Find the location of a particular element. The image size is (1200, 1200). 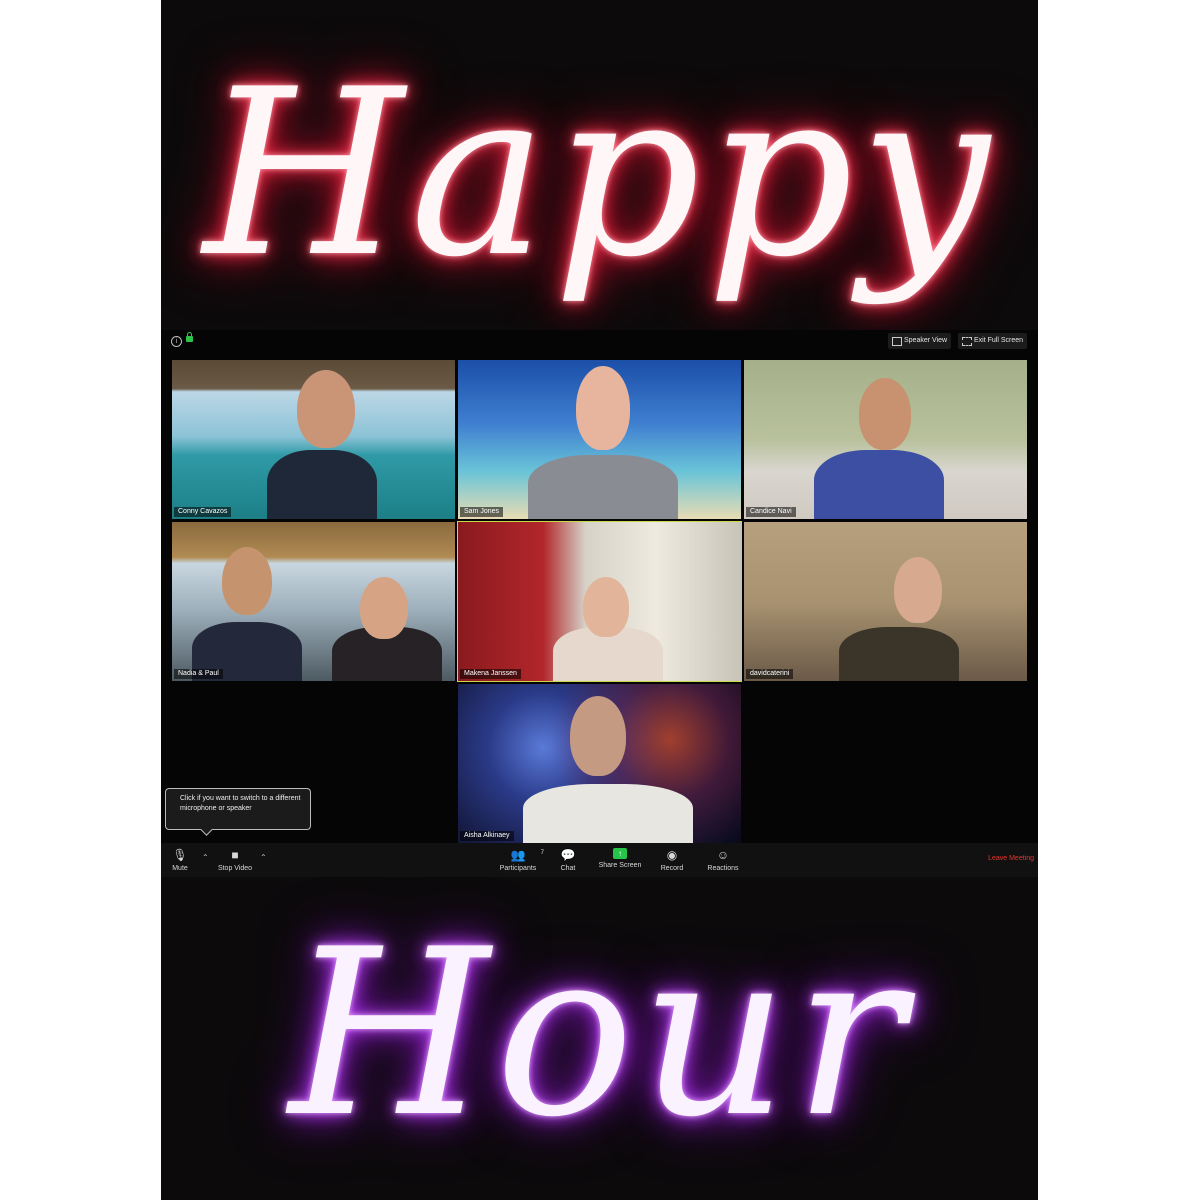

mute-label: Mute is located at coordinates (180, 868).